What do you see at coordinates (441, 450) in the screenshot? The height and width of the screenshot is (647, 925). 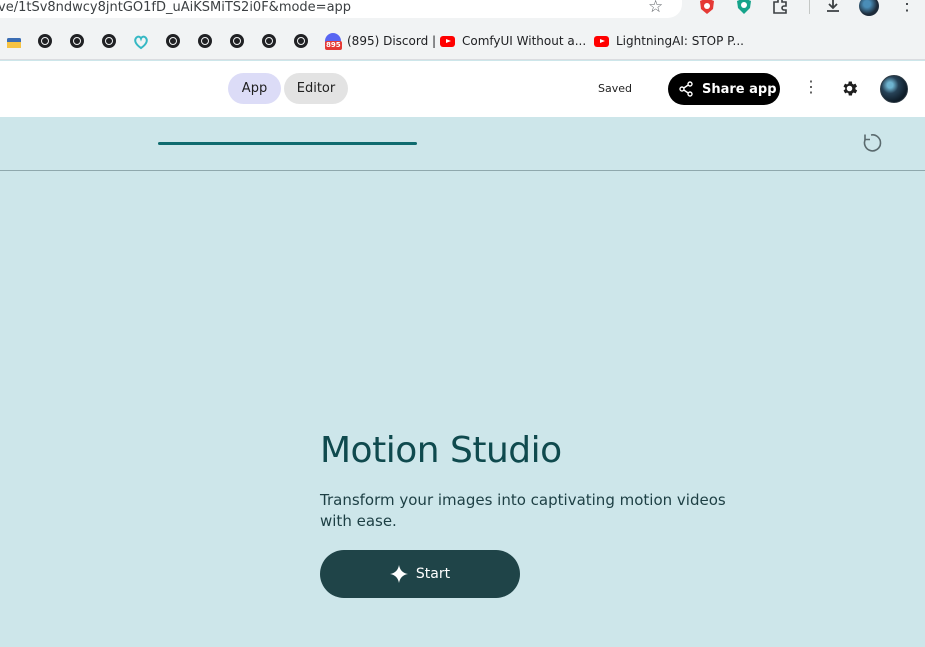 I see `page-title: Motion Studio` at bounding box center [441, 450].